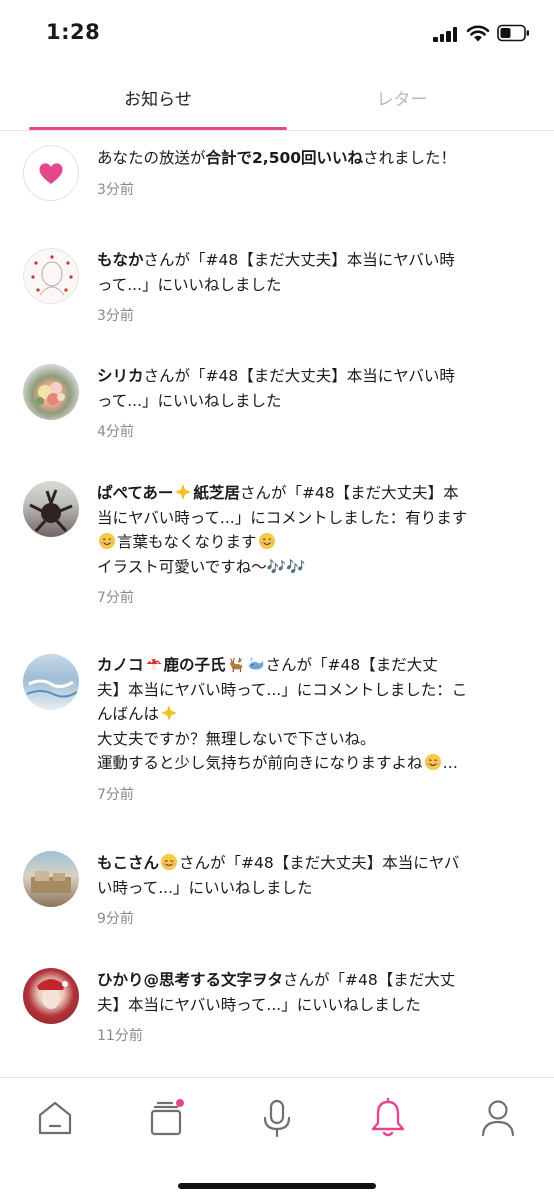 The height and width of the screenshot is (1201, 554). What do you see at coordinates (349, 493) in the screenshot?
I see `notification-text-part: さんが「#48【まだ大丈夫】本` at bounding box center [349, 493].